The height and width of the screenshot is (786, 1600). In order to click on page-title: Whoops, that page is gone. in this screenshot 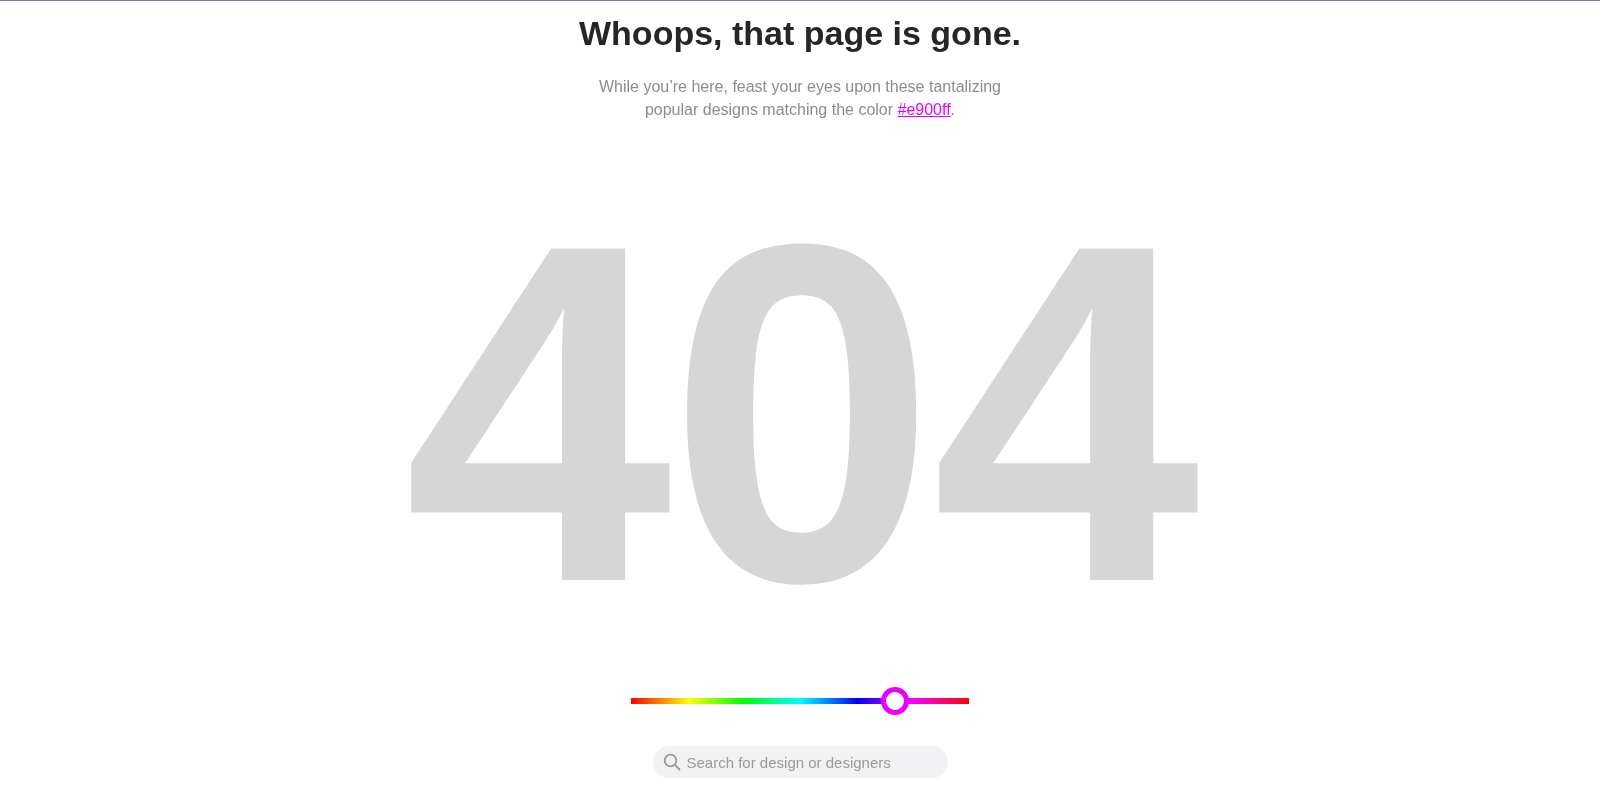, I will do `click(800, 33)`.